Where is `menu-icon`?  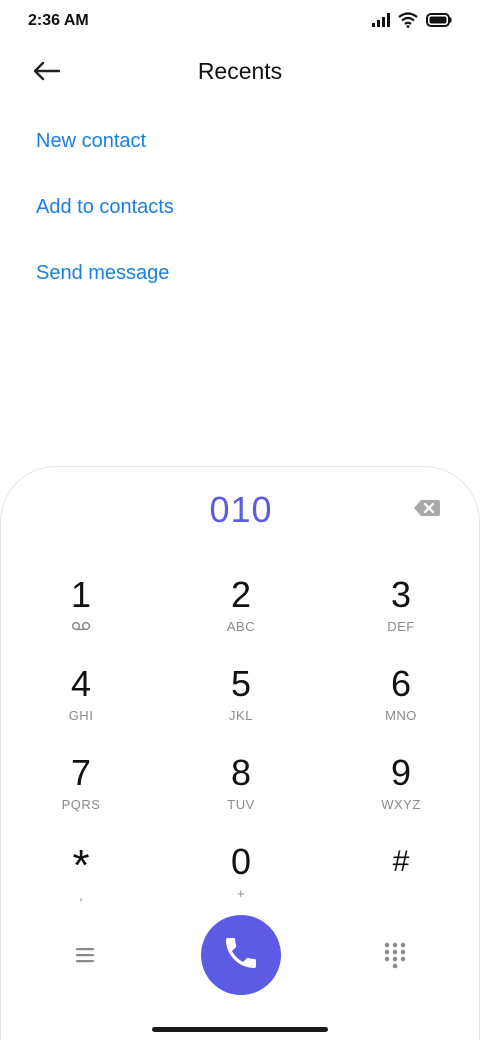 menu-icon is located at coordinates (86, 959).